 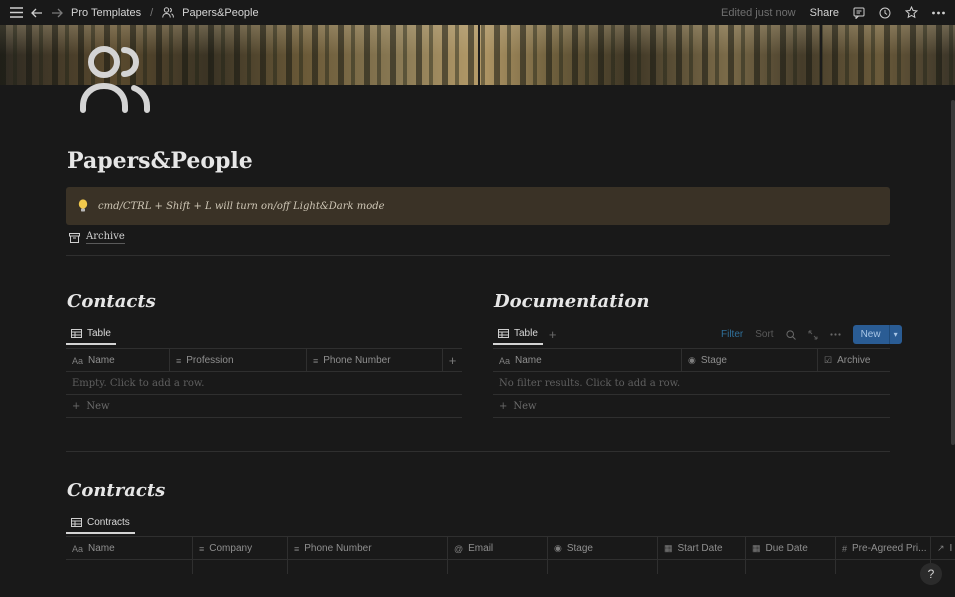 I want to click on number-icon: #, so click(x=845, y=548).